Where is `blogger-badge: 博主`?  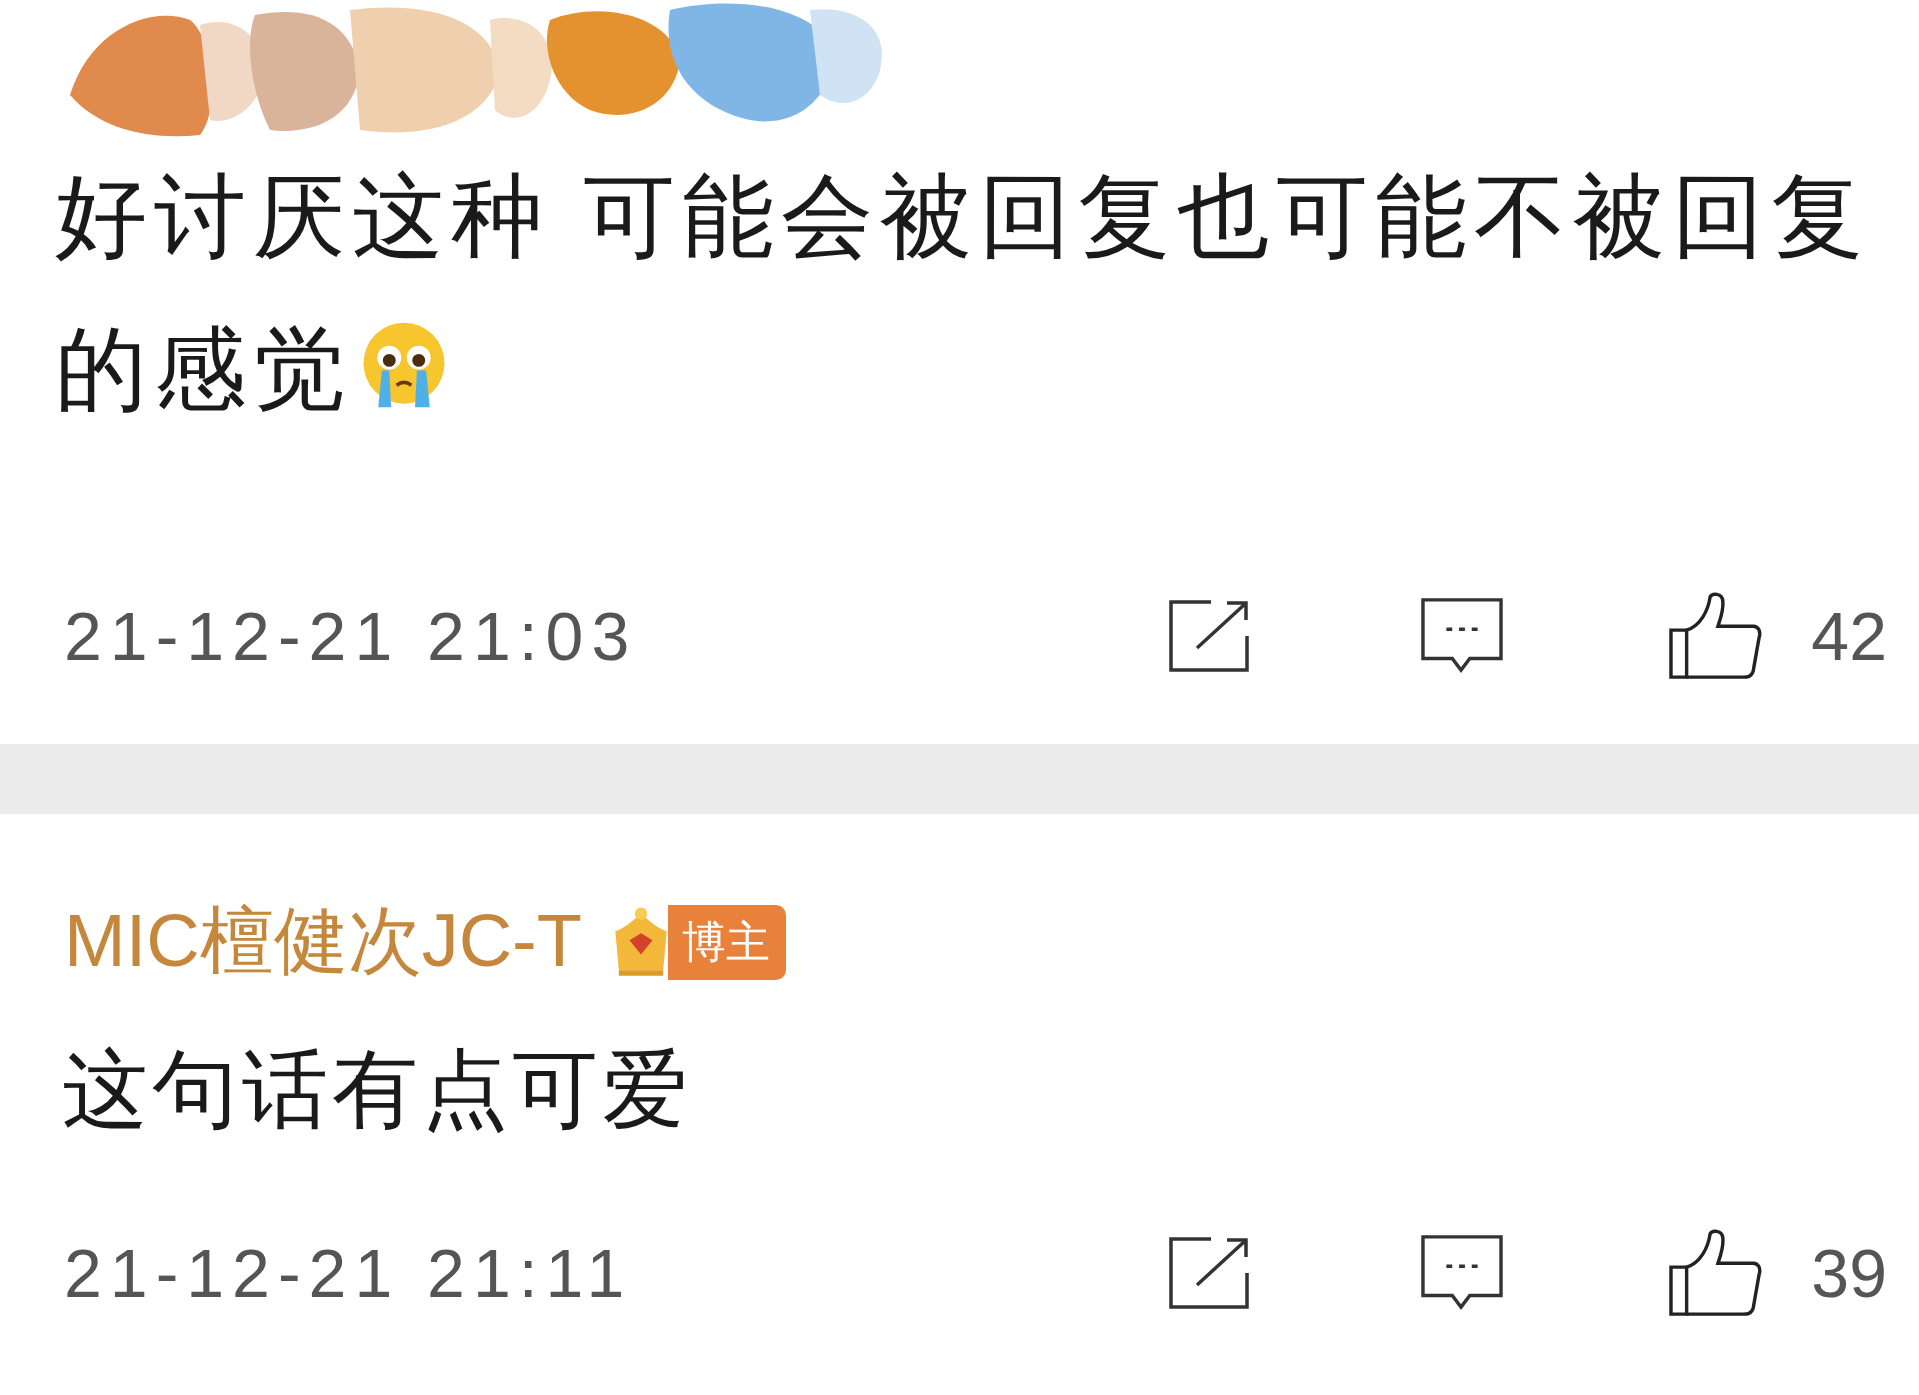 blogger-badge: 博主 is located at coordinates (726, 942).